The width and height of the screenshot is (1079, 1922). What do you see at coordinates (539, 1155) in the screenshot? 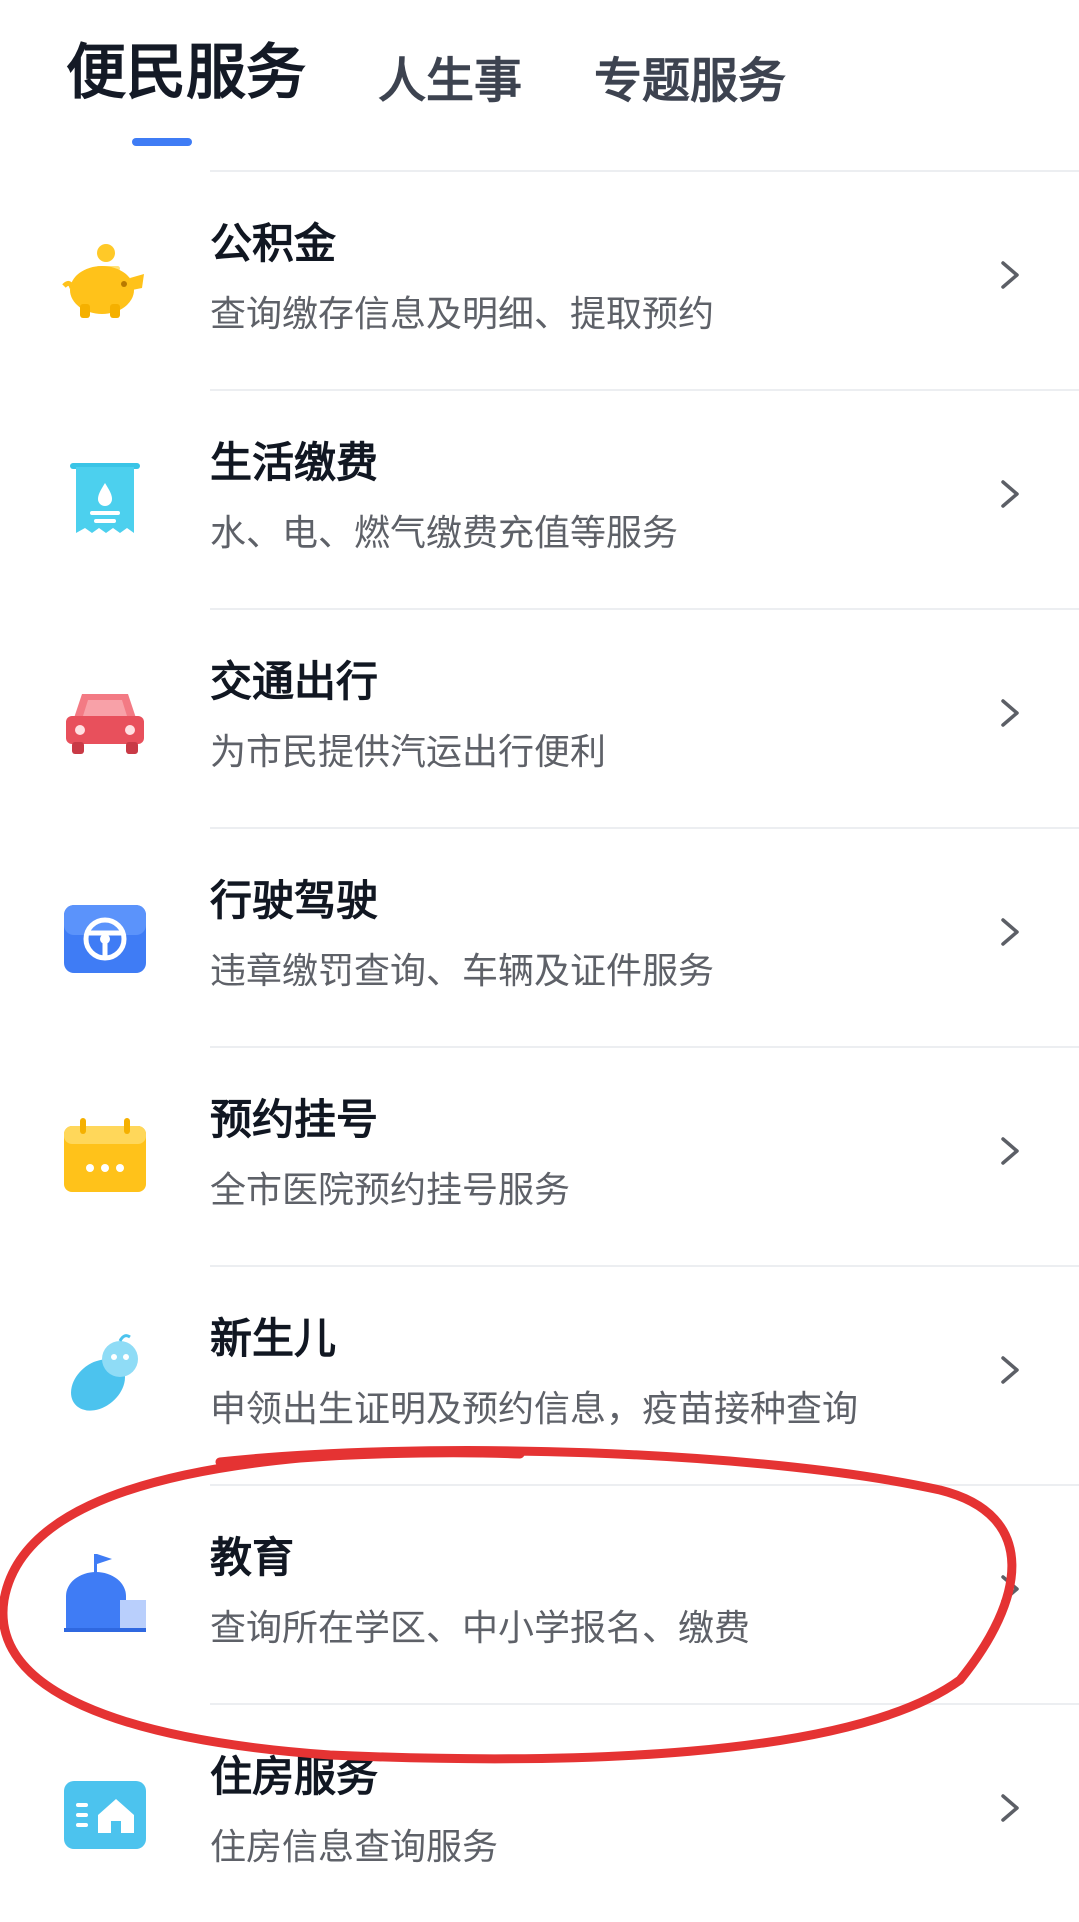
I see `service-item-hospital-appointment: 预约挂号 全市医院预约挂号服务` at bounding box center [539, 1155].